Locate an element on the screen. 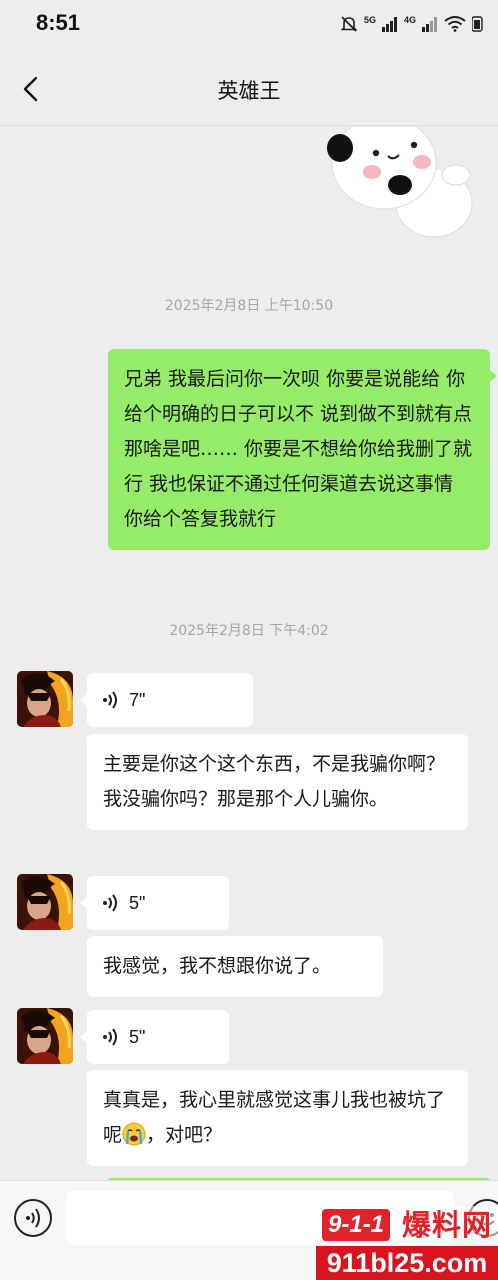 The image size is (498, 1280). watermark-top: 9-1-1 爆料网 is located at coordinates (407, 1225).